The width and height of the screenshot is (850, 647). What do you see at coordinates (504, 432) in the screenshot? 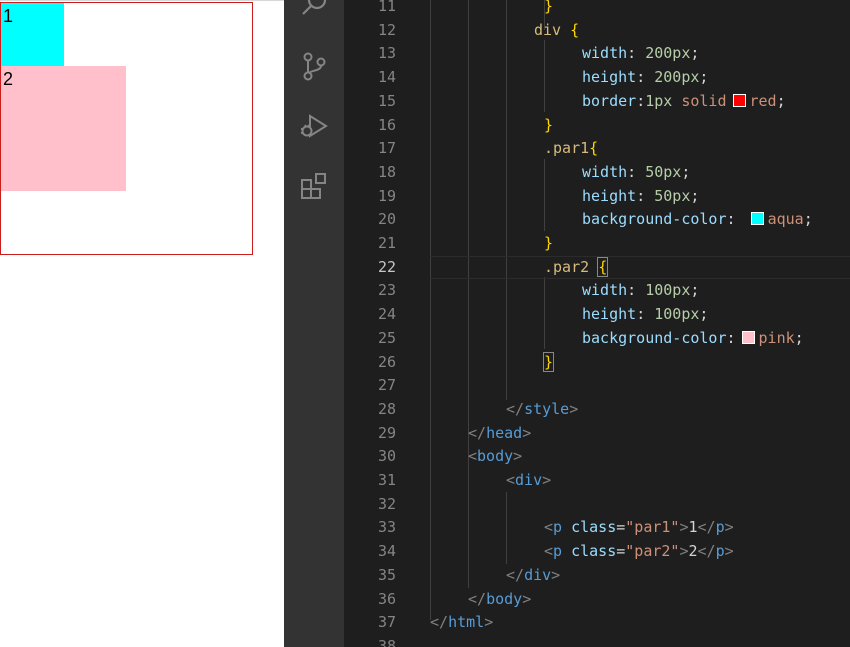
I see `code-token: head` at bounding box center [504, 432].